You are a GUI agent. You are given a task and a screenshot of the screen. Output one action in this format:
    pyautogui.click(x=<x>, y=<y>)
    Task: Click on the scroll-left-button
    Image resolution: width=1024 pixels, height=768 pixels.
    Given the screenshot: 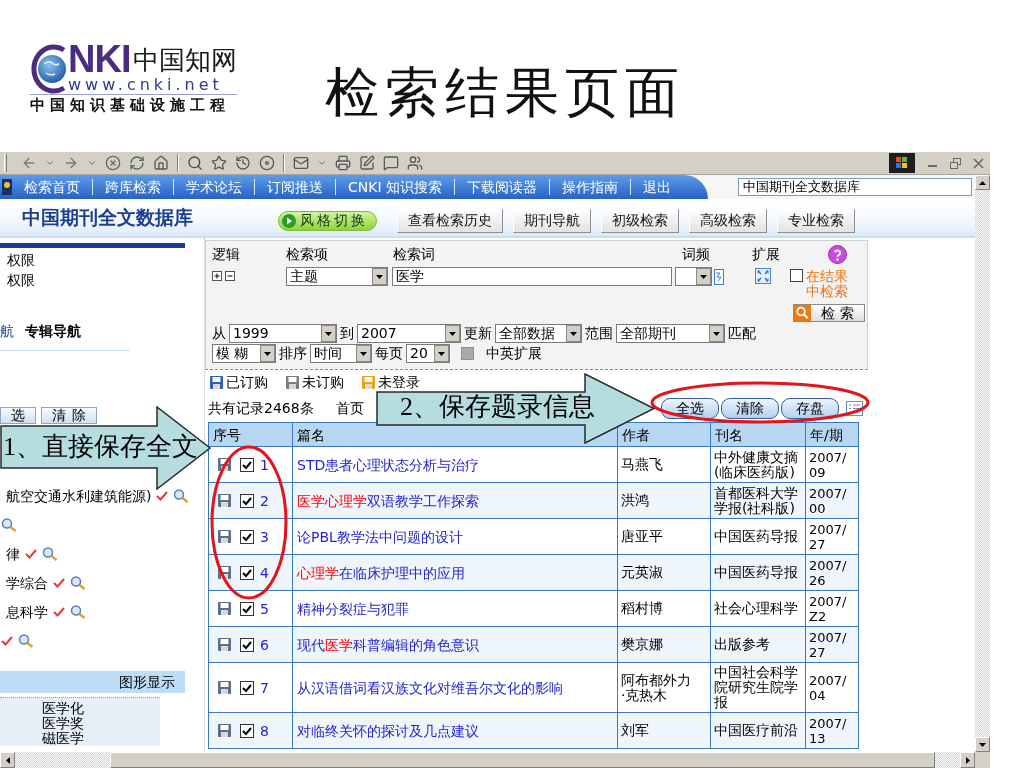 What is the action you would take?
    pyautogui.click(x=7, y=760)
    